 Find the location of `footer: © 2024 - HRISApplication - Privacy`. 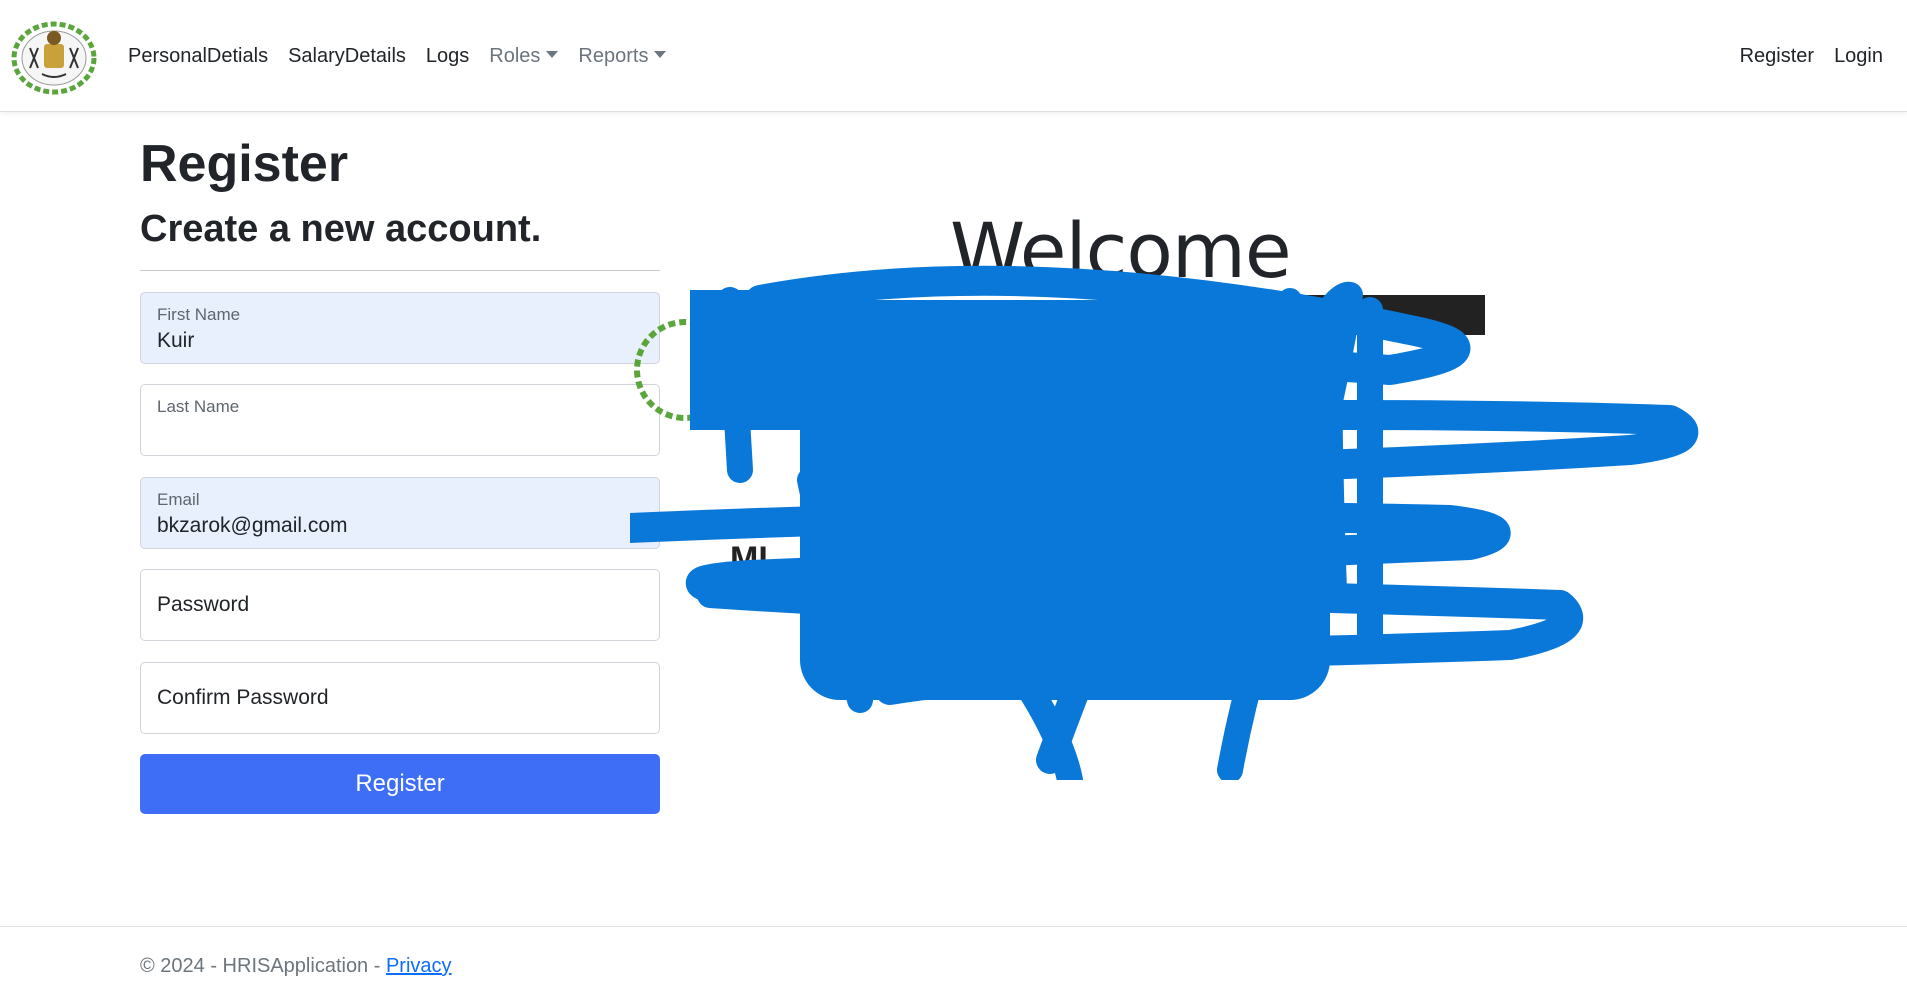

footer: © 2024 - HRISApplication - Privacy is located at coordinates (953, 960).